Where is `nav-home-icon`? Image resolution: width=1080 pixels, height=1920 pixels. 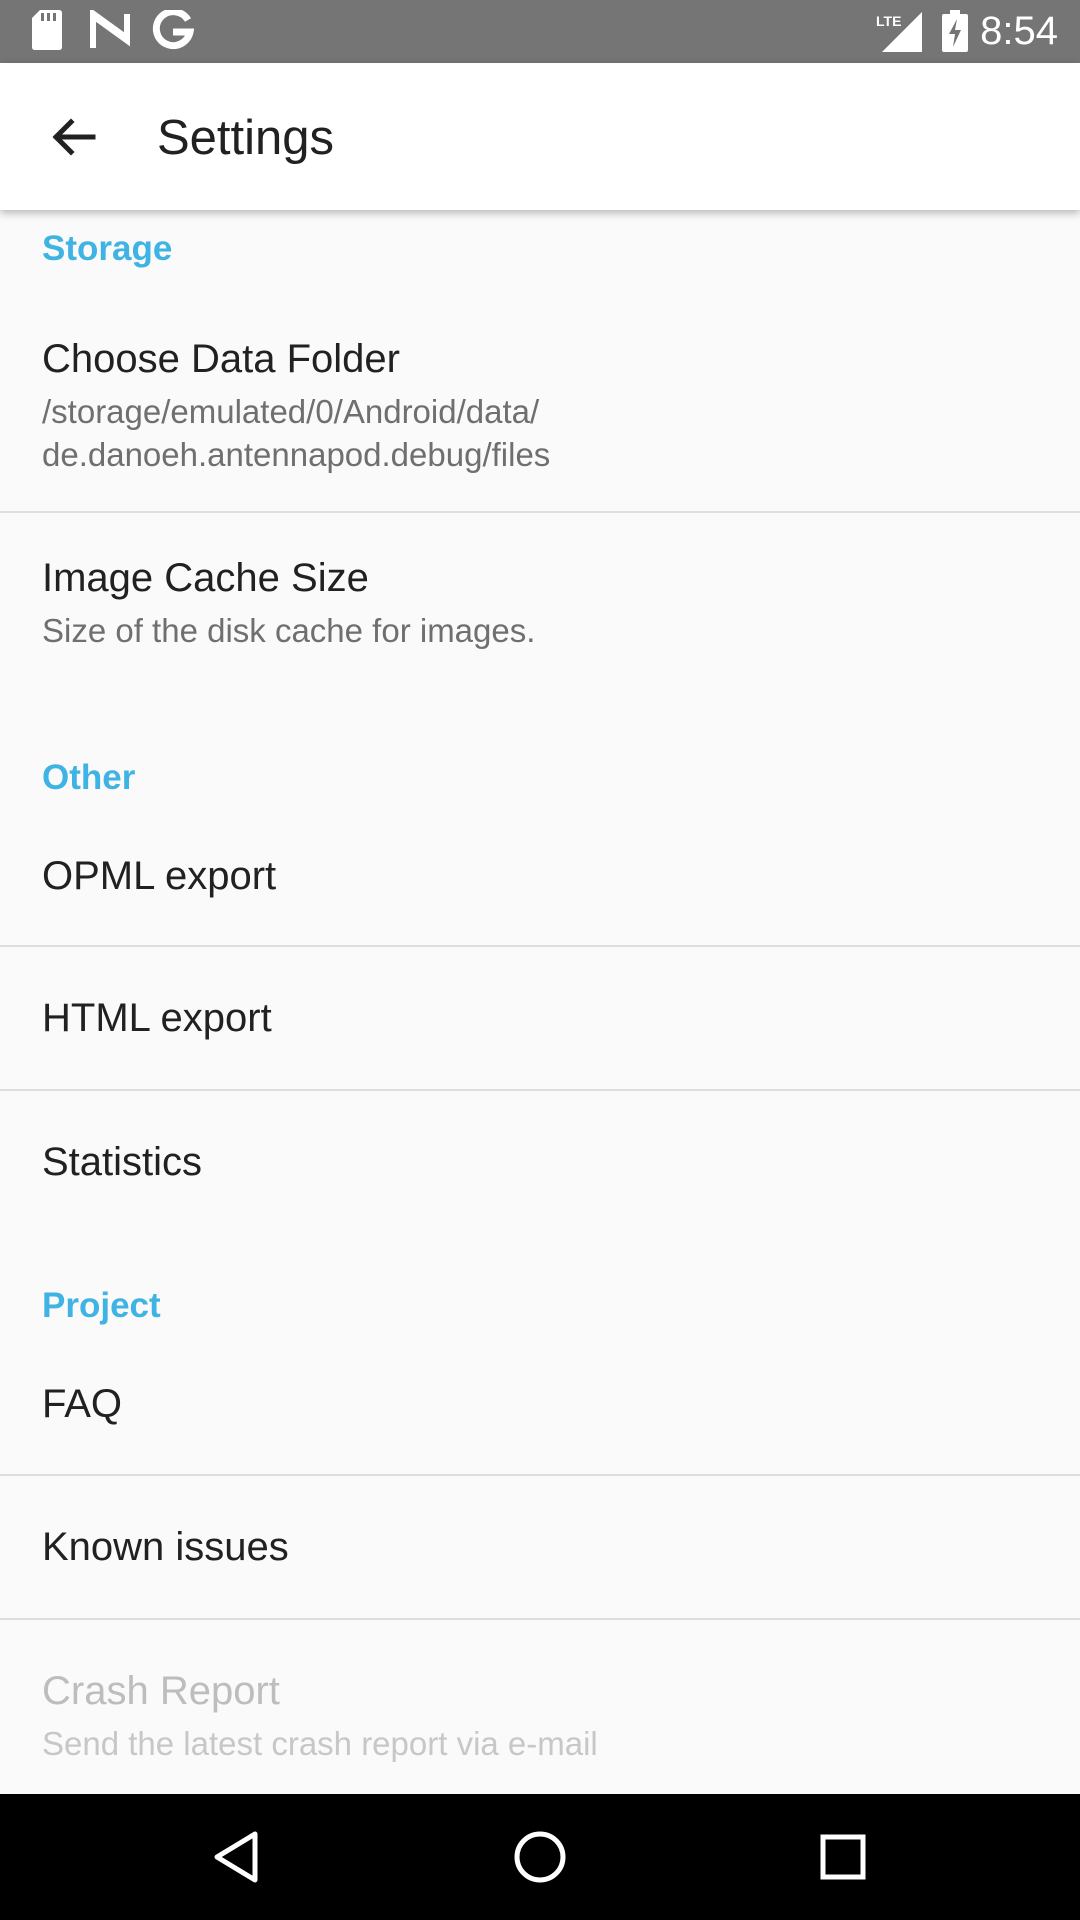 nav-home-icon is located at coordinates (540, 1857).